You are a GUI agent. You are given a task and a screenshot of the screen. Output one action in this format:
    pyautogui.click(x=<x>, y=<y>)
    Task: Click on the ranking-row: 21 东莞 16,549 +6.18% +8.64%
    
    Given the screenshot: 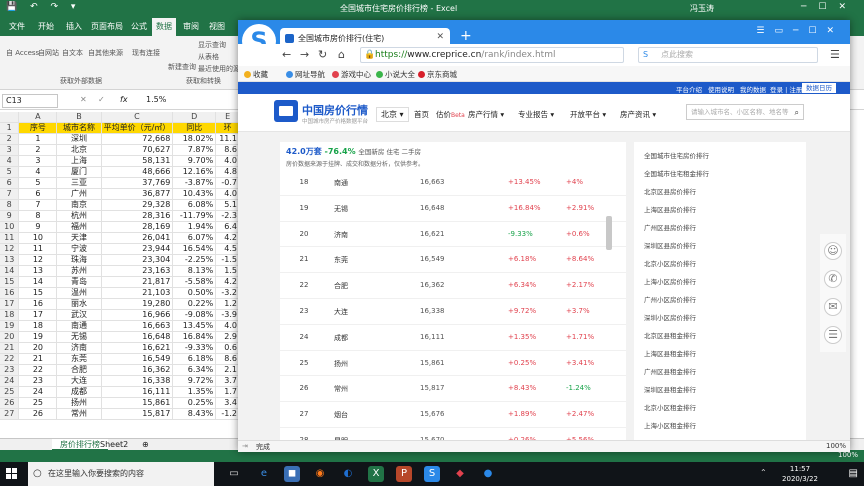 What is the action you would take?
    pyautogui.click(x=453, y=260)
    